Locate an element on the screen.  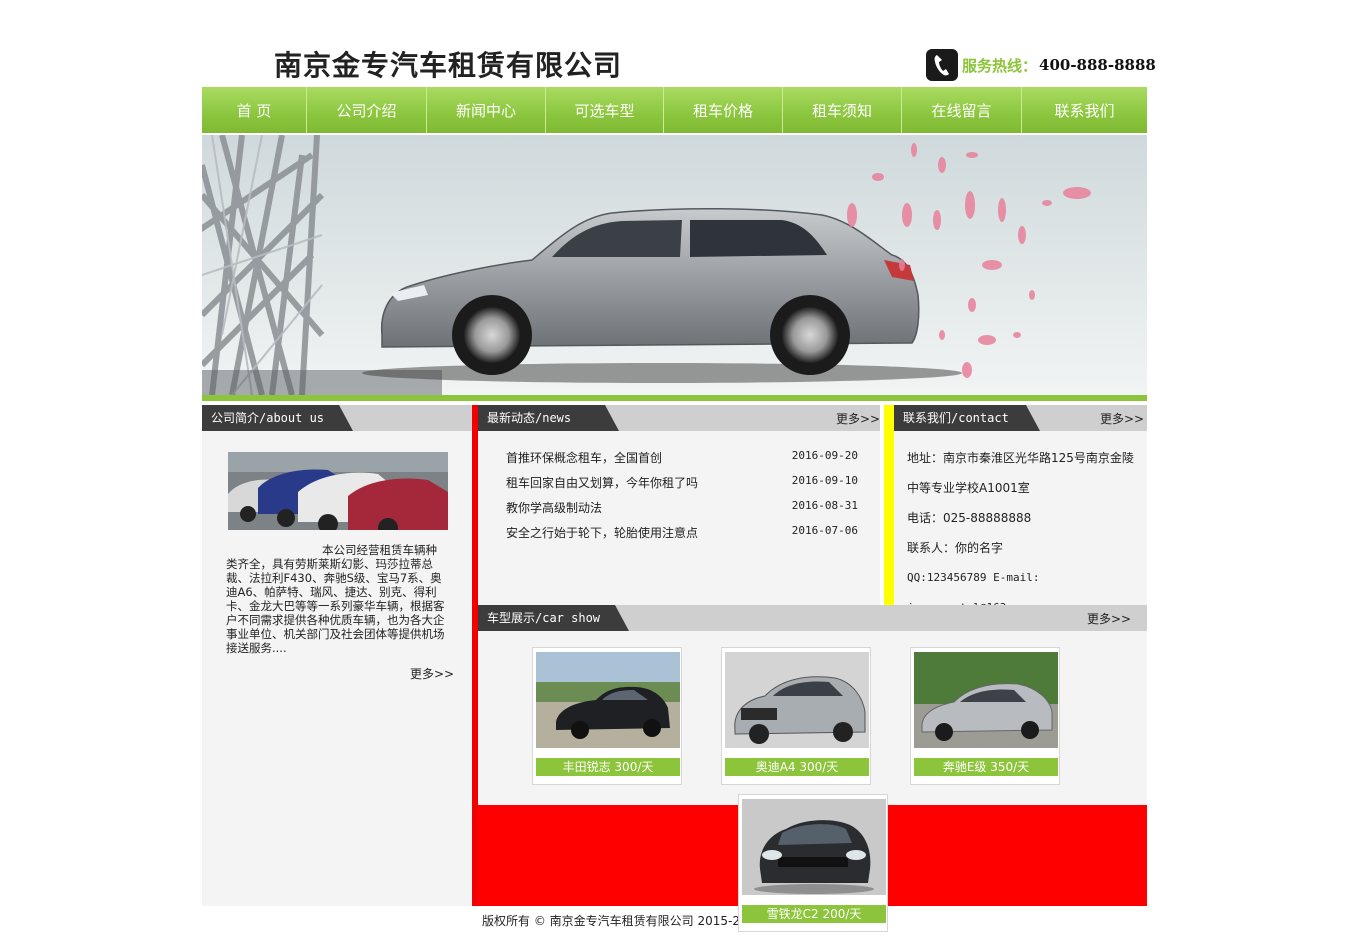
car-card-benz: 奔驰E级 350/天 is located at coordinates (985, 716).